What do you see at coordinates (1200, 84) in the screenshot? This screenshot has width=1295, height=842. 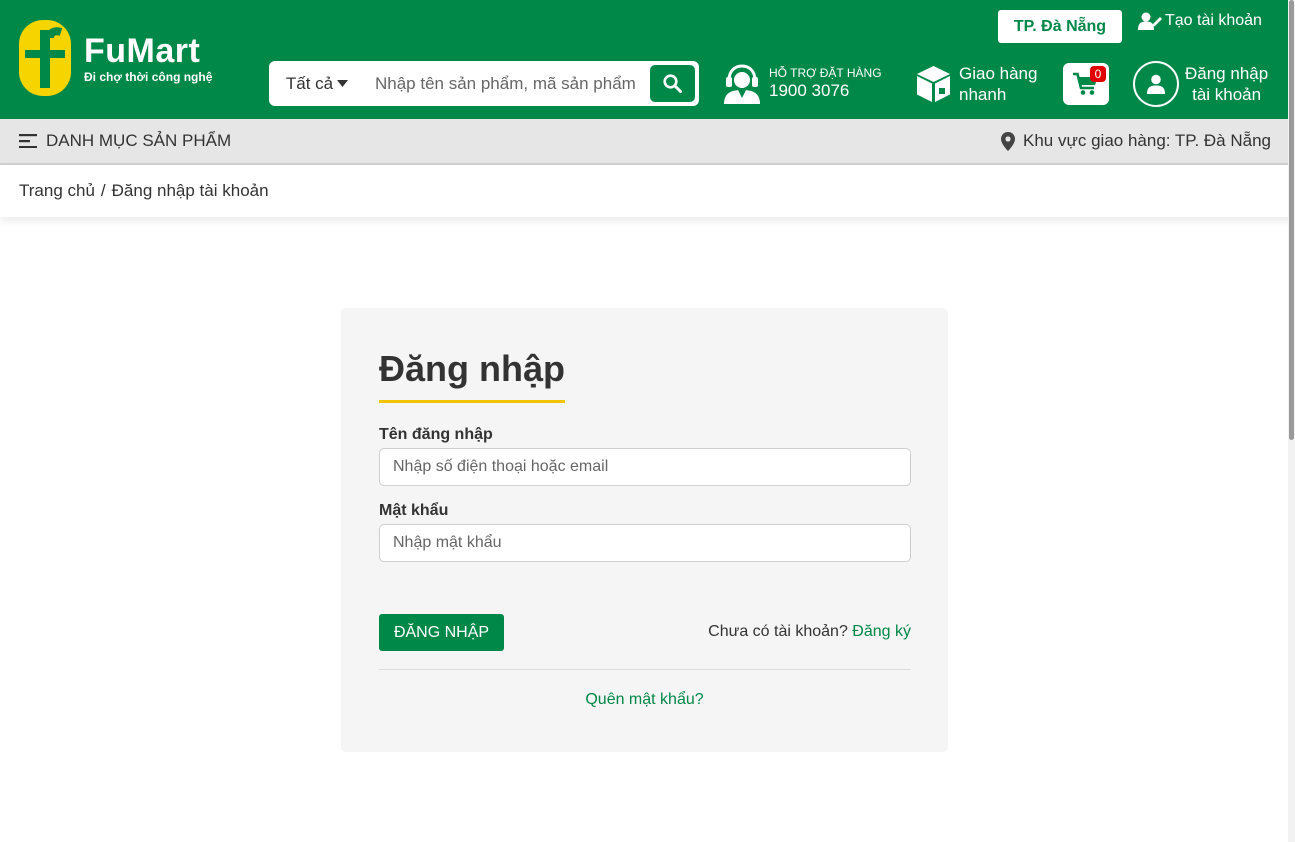 I see `header-login-link: Đăng nhập tài khoản` at bounding box center [1200, 84].